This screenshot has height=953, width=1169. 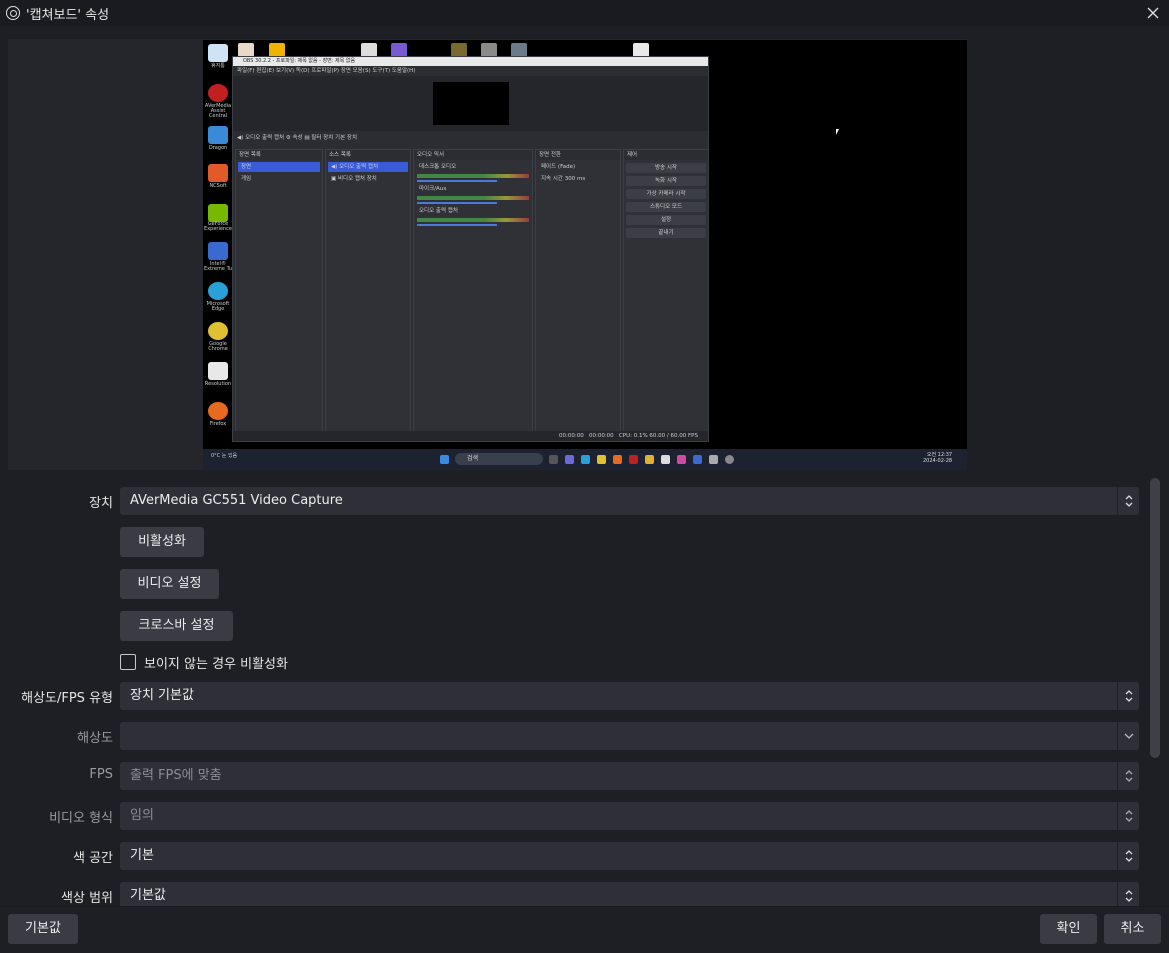 I want to click on device-value: AVerMedia GC551 Video Capture, so click(x=236, y=500).